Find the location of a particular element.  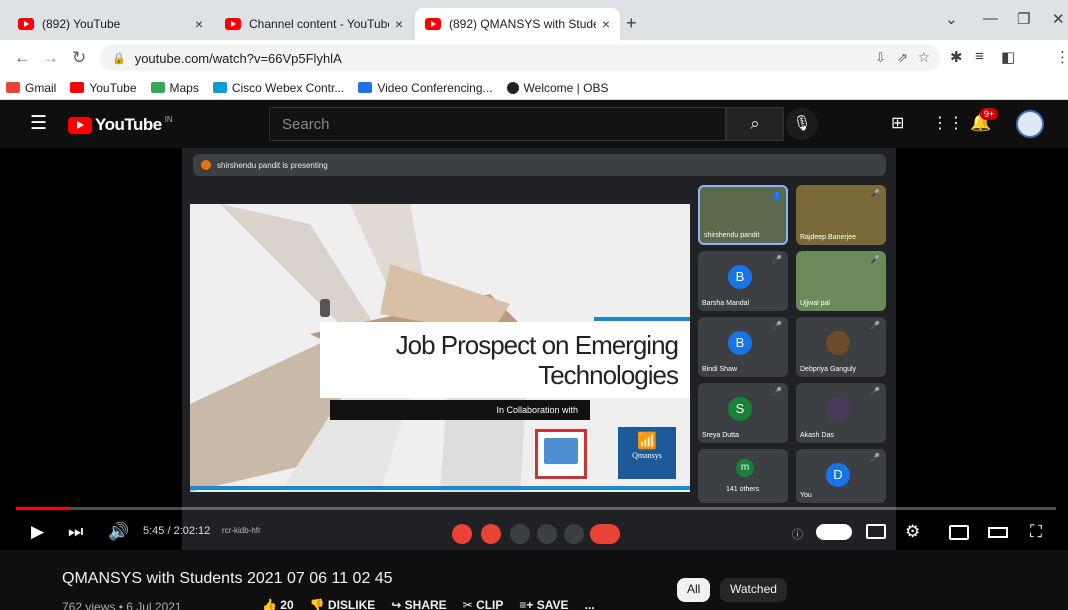

share-button: ↪ SHARE is located at coordinates (418, 604).